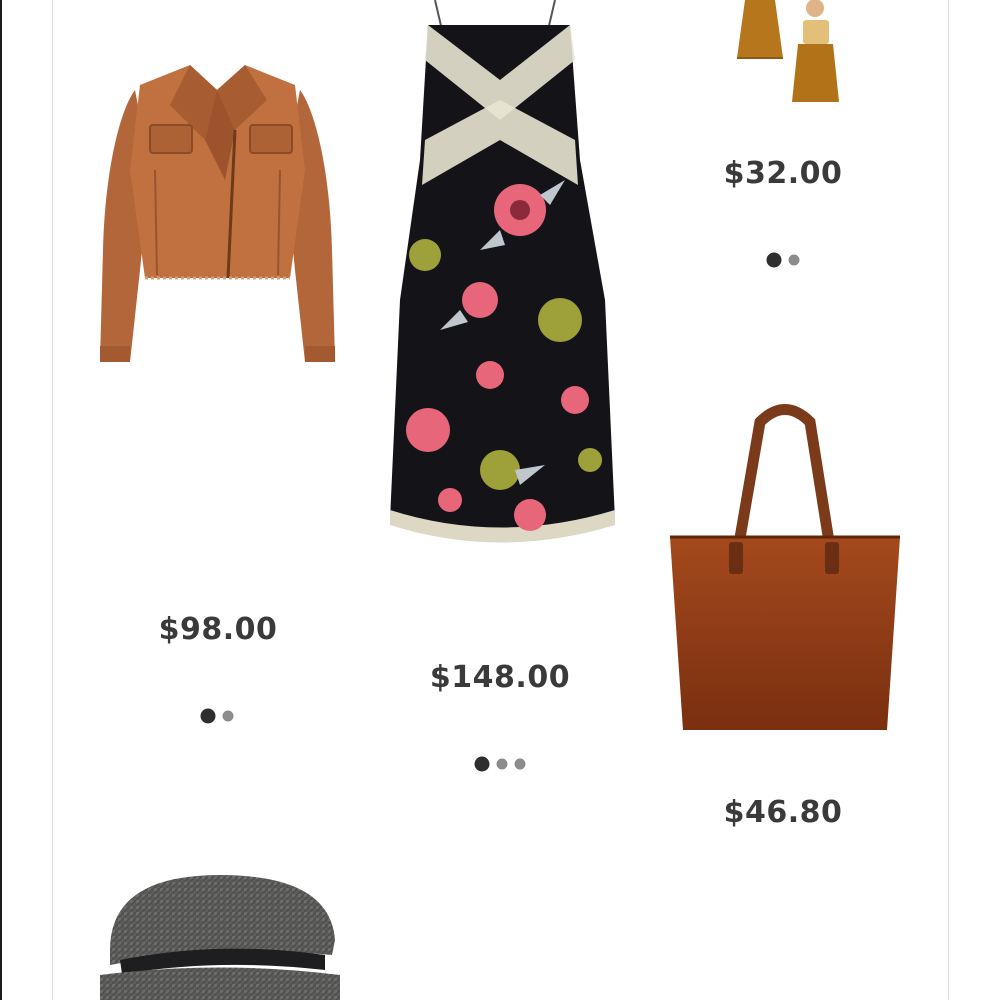 The height and width of the screenshot is (1000, 1000). Describe the element at coordinates (783, 260) in the screenshot. I see `carousel-dots-earrings` at that location.